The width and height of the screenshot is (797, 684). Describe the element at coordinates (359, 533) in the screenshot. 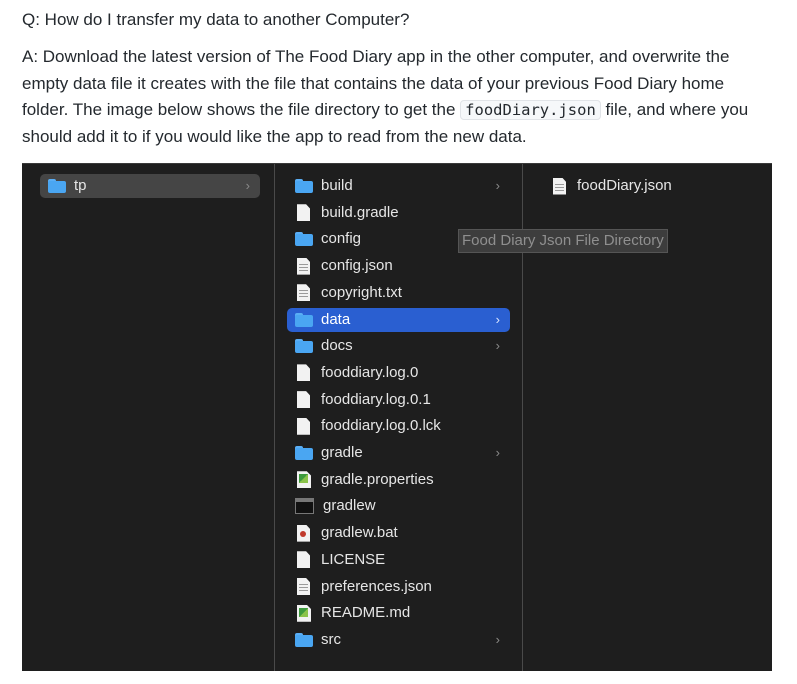

I see `finder-item-label: gradlew.bat` at that location.